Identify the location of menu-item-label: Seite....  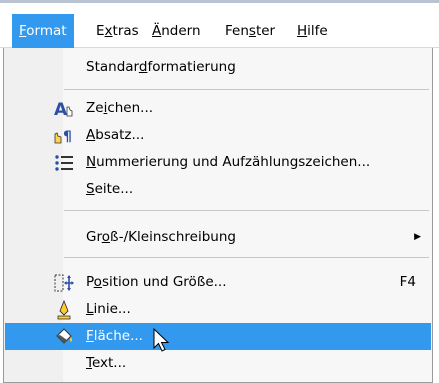
(110, 189).